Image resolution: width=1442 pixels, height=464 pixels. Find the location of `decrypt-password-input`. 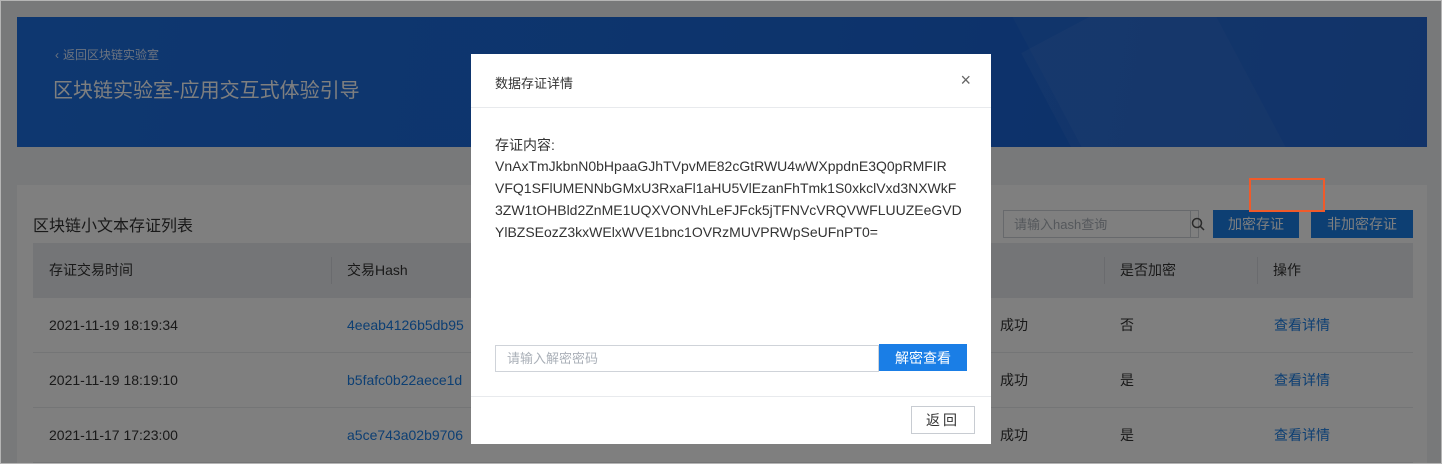

decrypt-password-input is located at coordinates (687, 358).